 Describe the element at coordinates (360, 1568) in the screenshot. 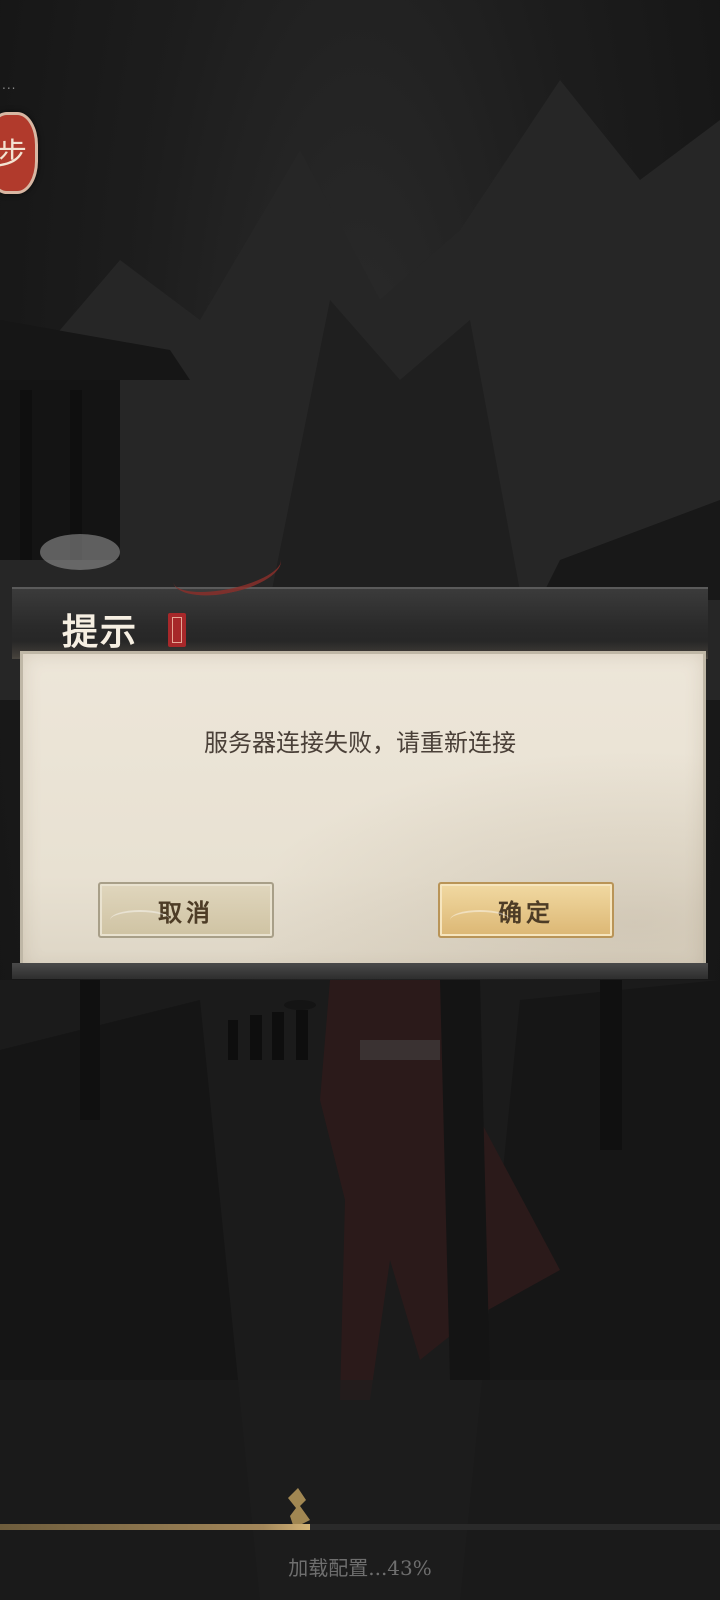

I see `loading-text: 加载配置...43%` at that location.